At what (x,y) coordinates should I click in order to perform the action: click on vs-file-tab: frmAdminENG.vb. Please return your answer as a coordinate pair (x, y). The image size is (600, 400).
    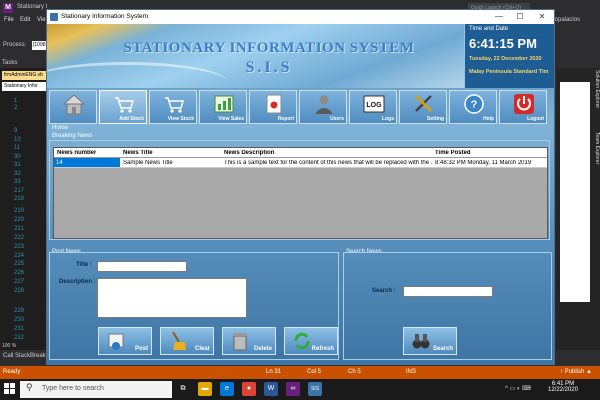
    Looking at the image, I should click on (24, 75).